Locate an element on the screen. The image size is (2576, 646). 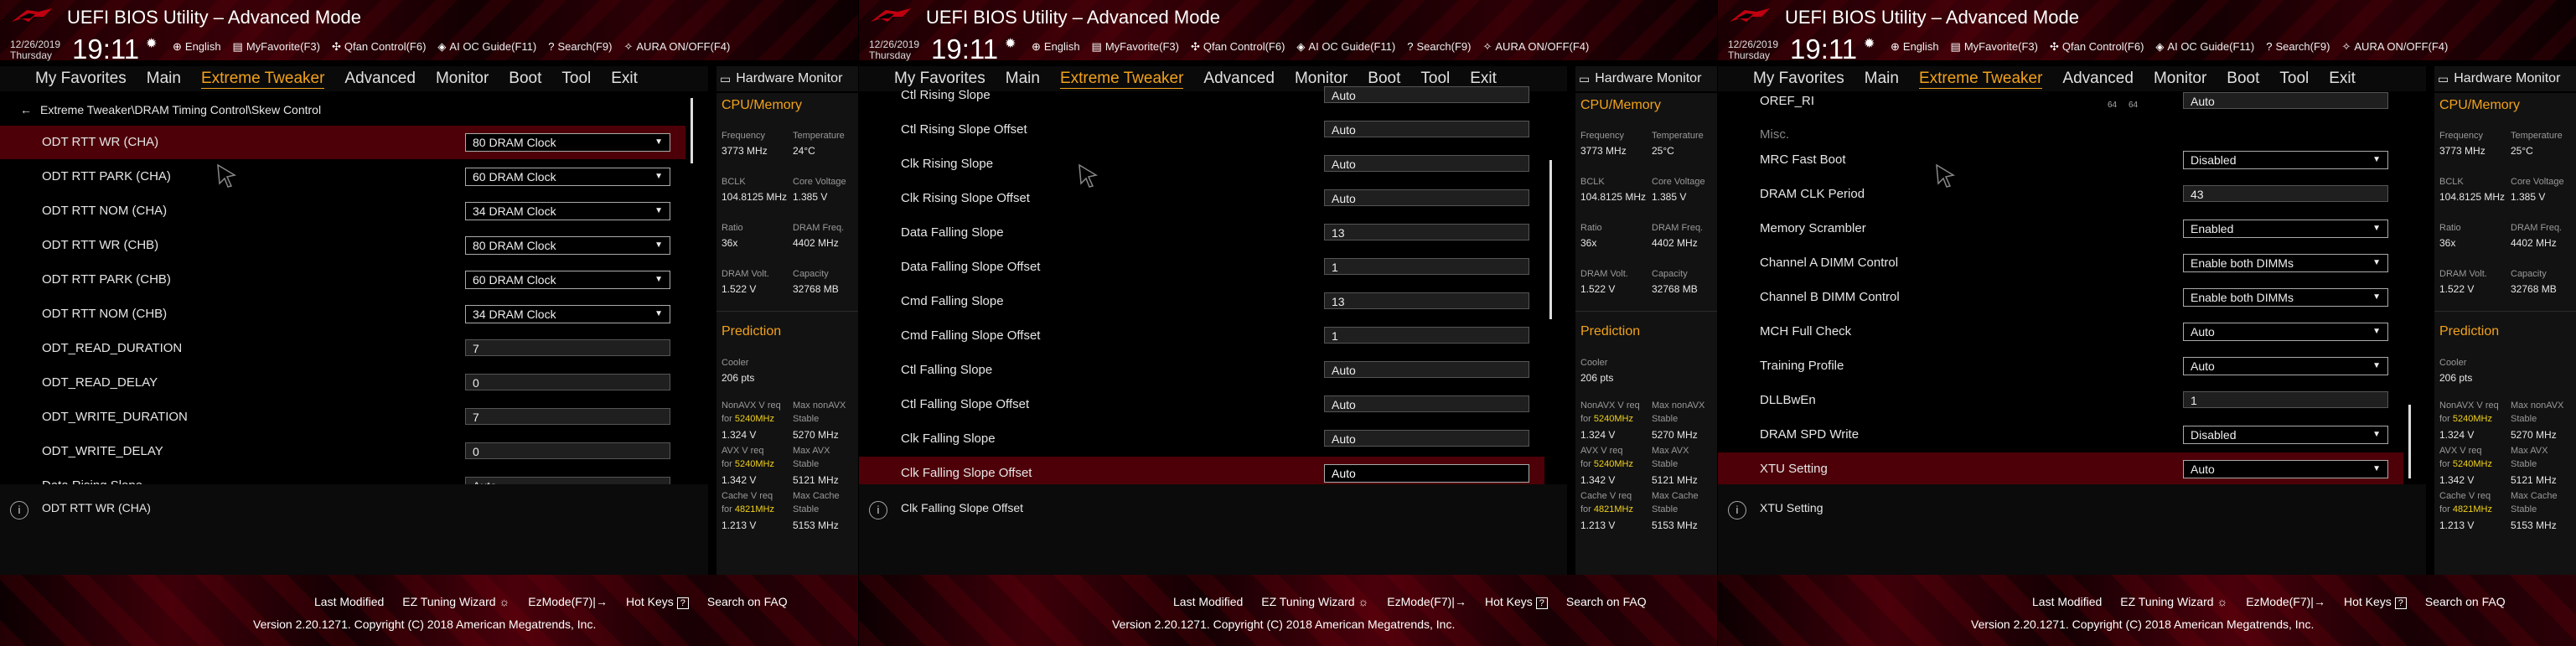
setting-input: 7 is located at coordinates (567, 417).